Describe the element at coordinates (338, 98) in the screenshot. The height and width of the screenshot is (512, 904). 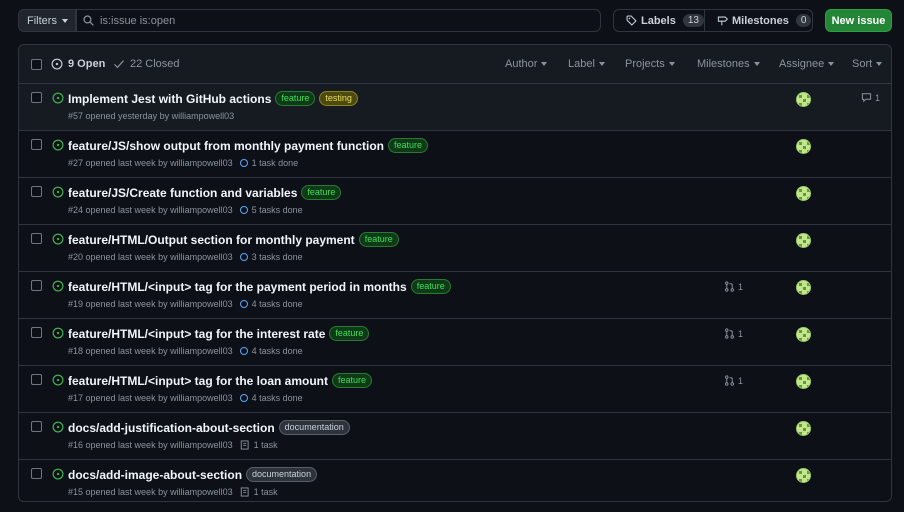
I see `issue-label-testing: testing` at that location.